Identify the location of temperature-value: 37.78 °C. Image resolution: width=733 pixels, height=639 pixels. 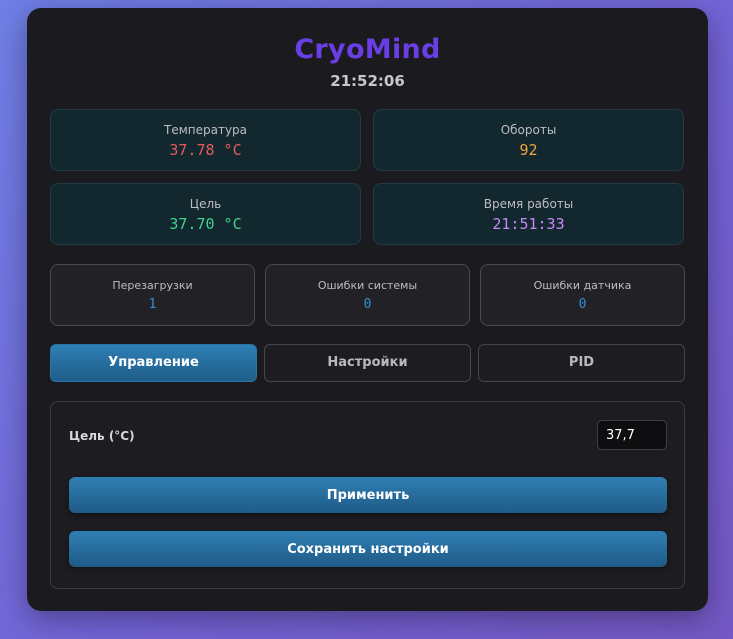
(205, 150).